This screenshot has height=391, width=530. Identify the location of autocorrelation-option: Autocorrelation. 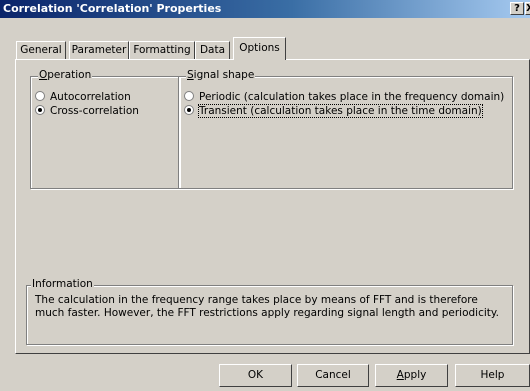
(83, 97).